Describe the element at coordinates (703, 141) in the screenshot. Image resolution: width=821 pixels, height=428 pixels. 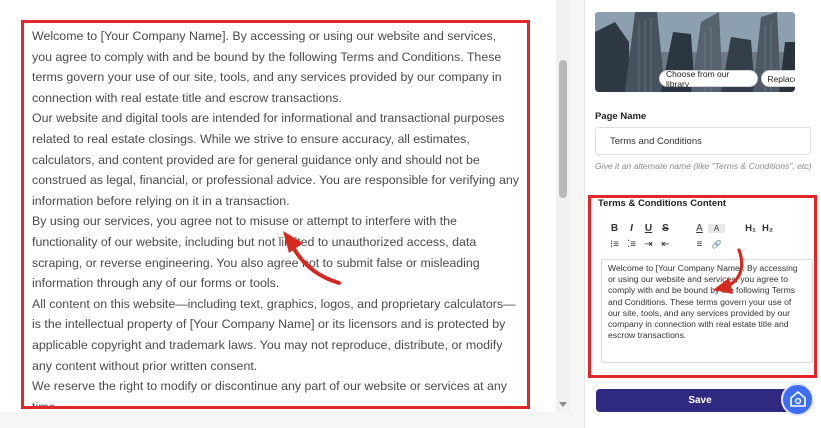
I see `page-name-input: Terms and Conditions` at that location.